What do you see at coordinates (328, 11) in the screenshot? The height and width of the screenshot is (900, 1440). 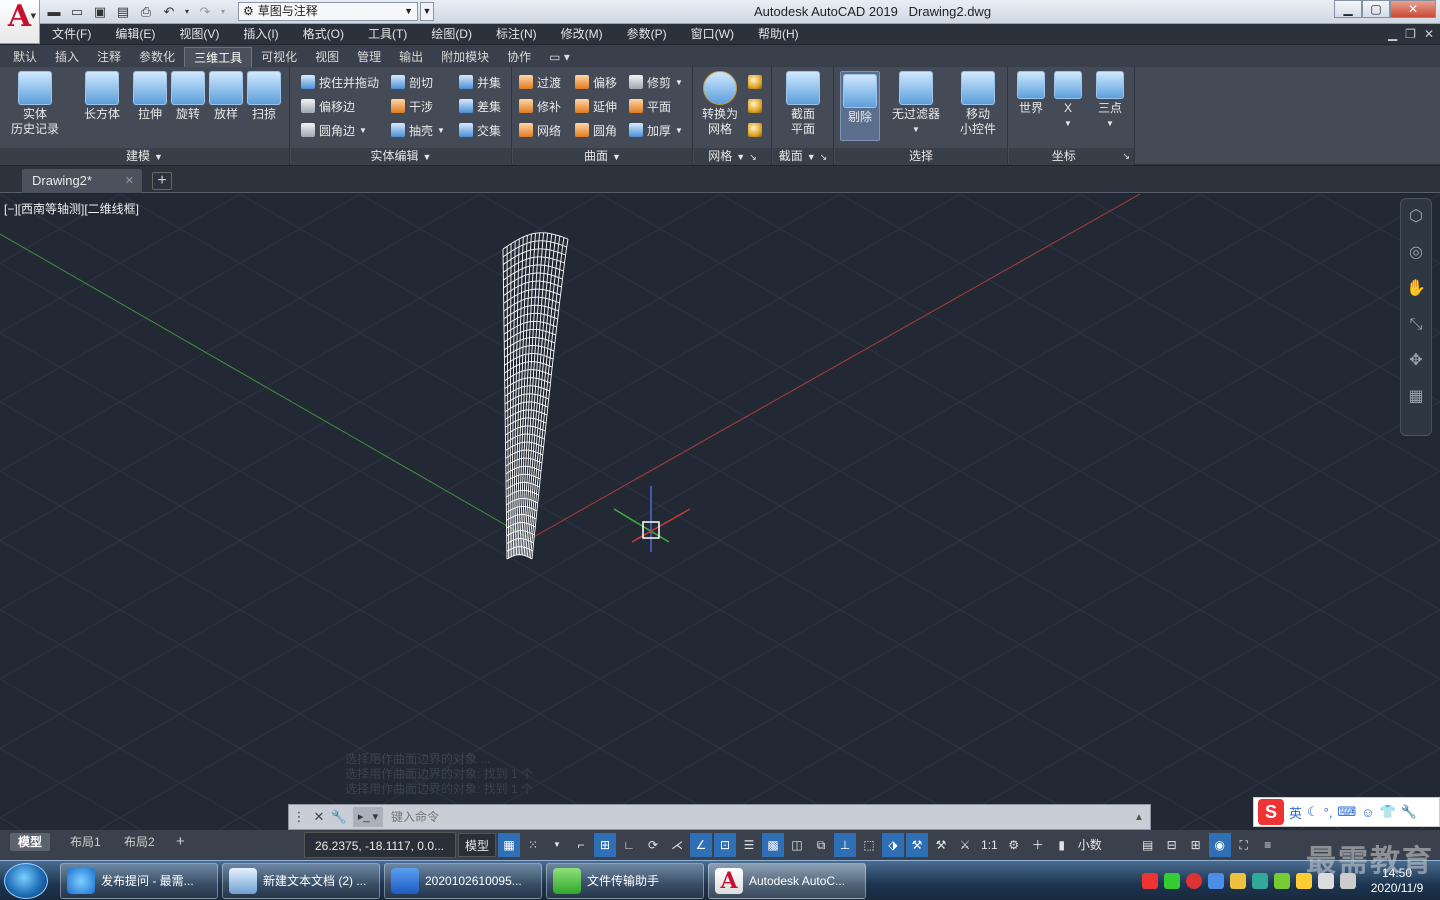 I see `workspace-dropdown: ⚙ 草图与注释 ▼` at bounding box center [328, 11].